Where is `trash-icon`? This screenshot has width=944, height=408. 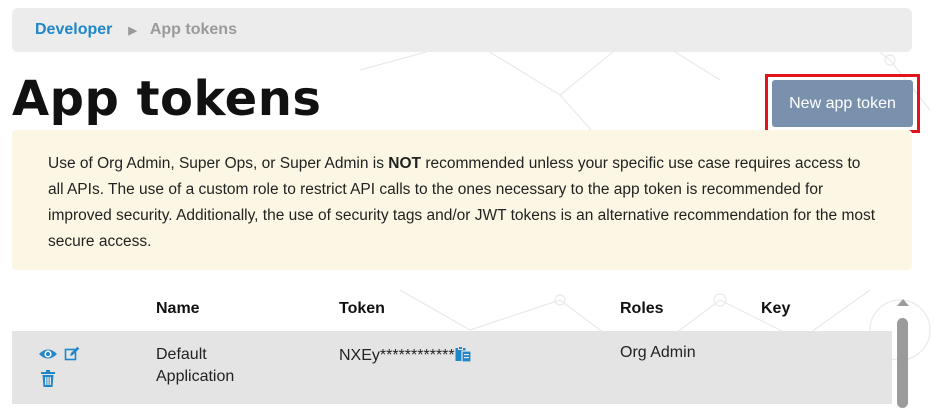
trash-icon is located at coordinates (48, 381).